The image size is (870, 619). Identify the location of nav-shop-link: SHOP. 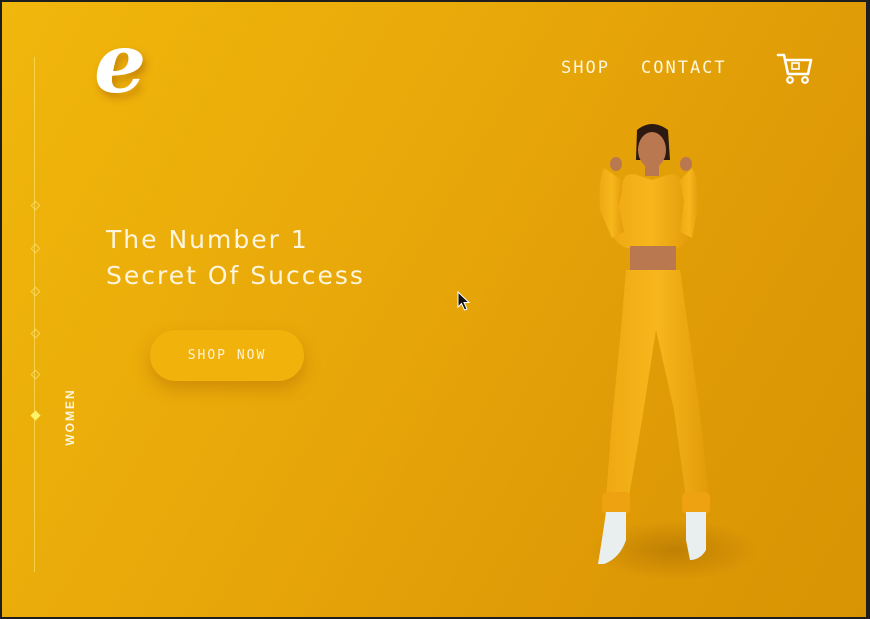
(585, 68).